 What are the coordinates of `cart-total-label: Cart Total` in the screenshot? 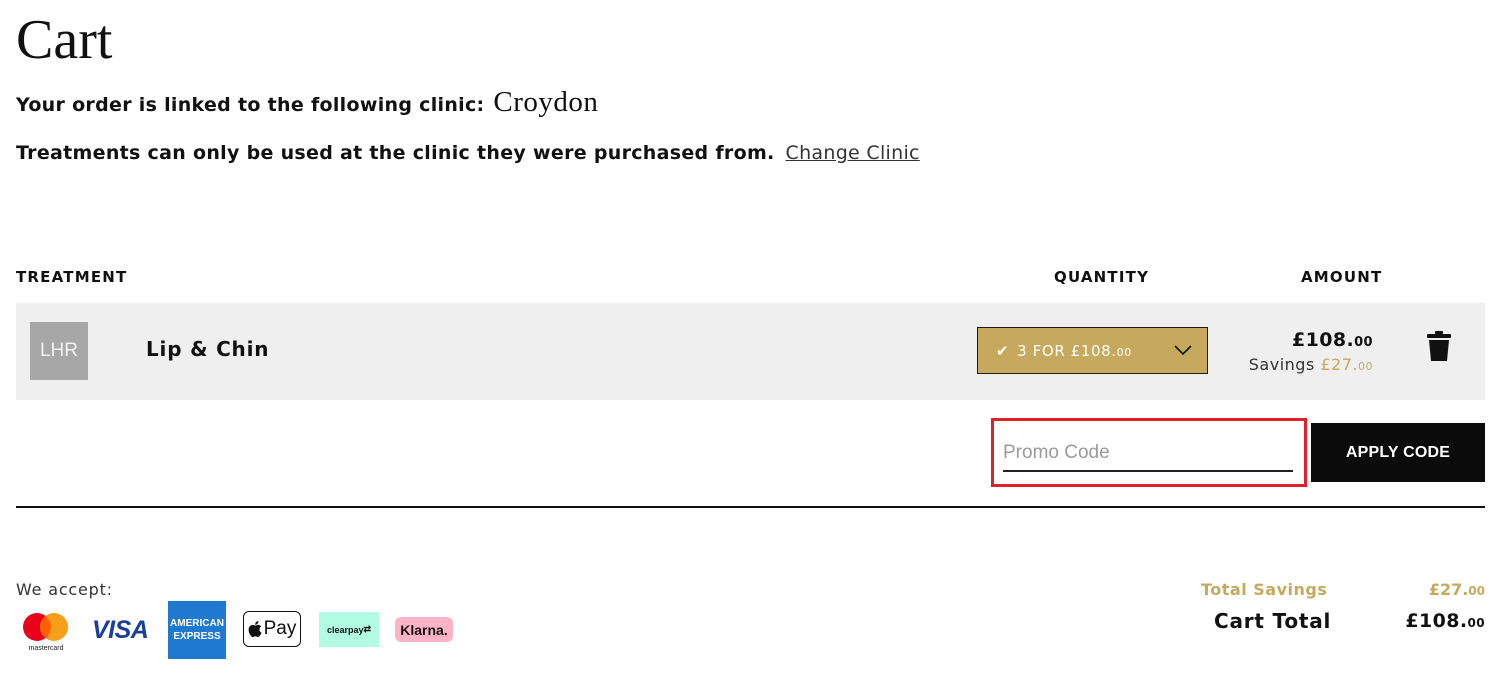 It's located at (1273, 621).